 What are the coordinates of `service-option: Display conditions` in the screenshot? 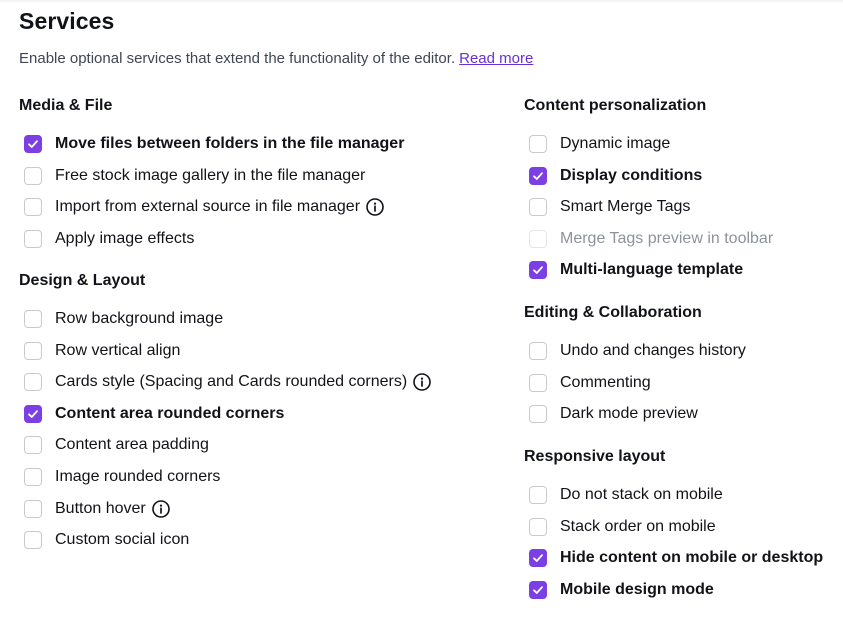 It's located at (648, 176).